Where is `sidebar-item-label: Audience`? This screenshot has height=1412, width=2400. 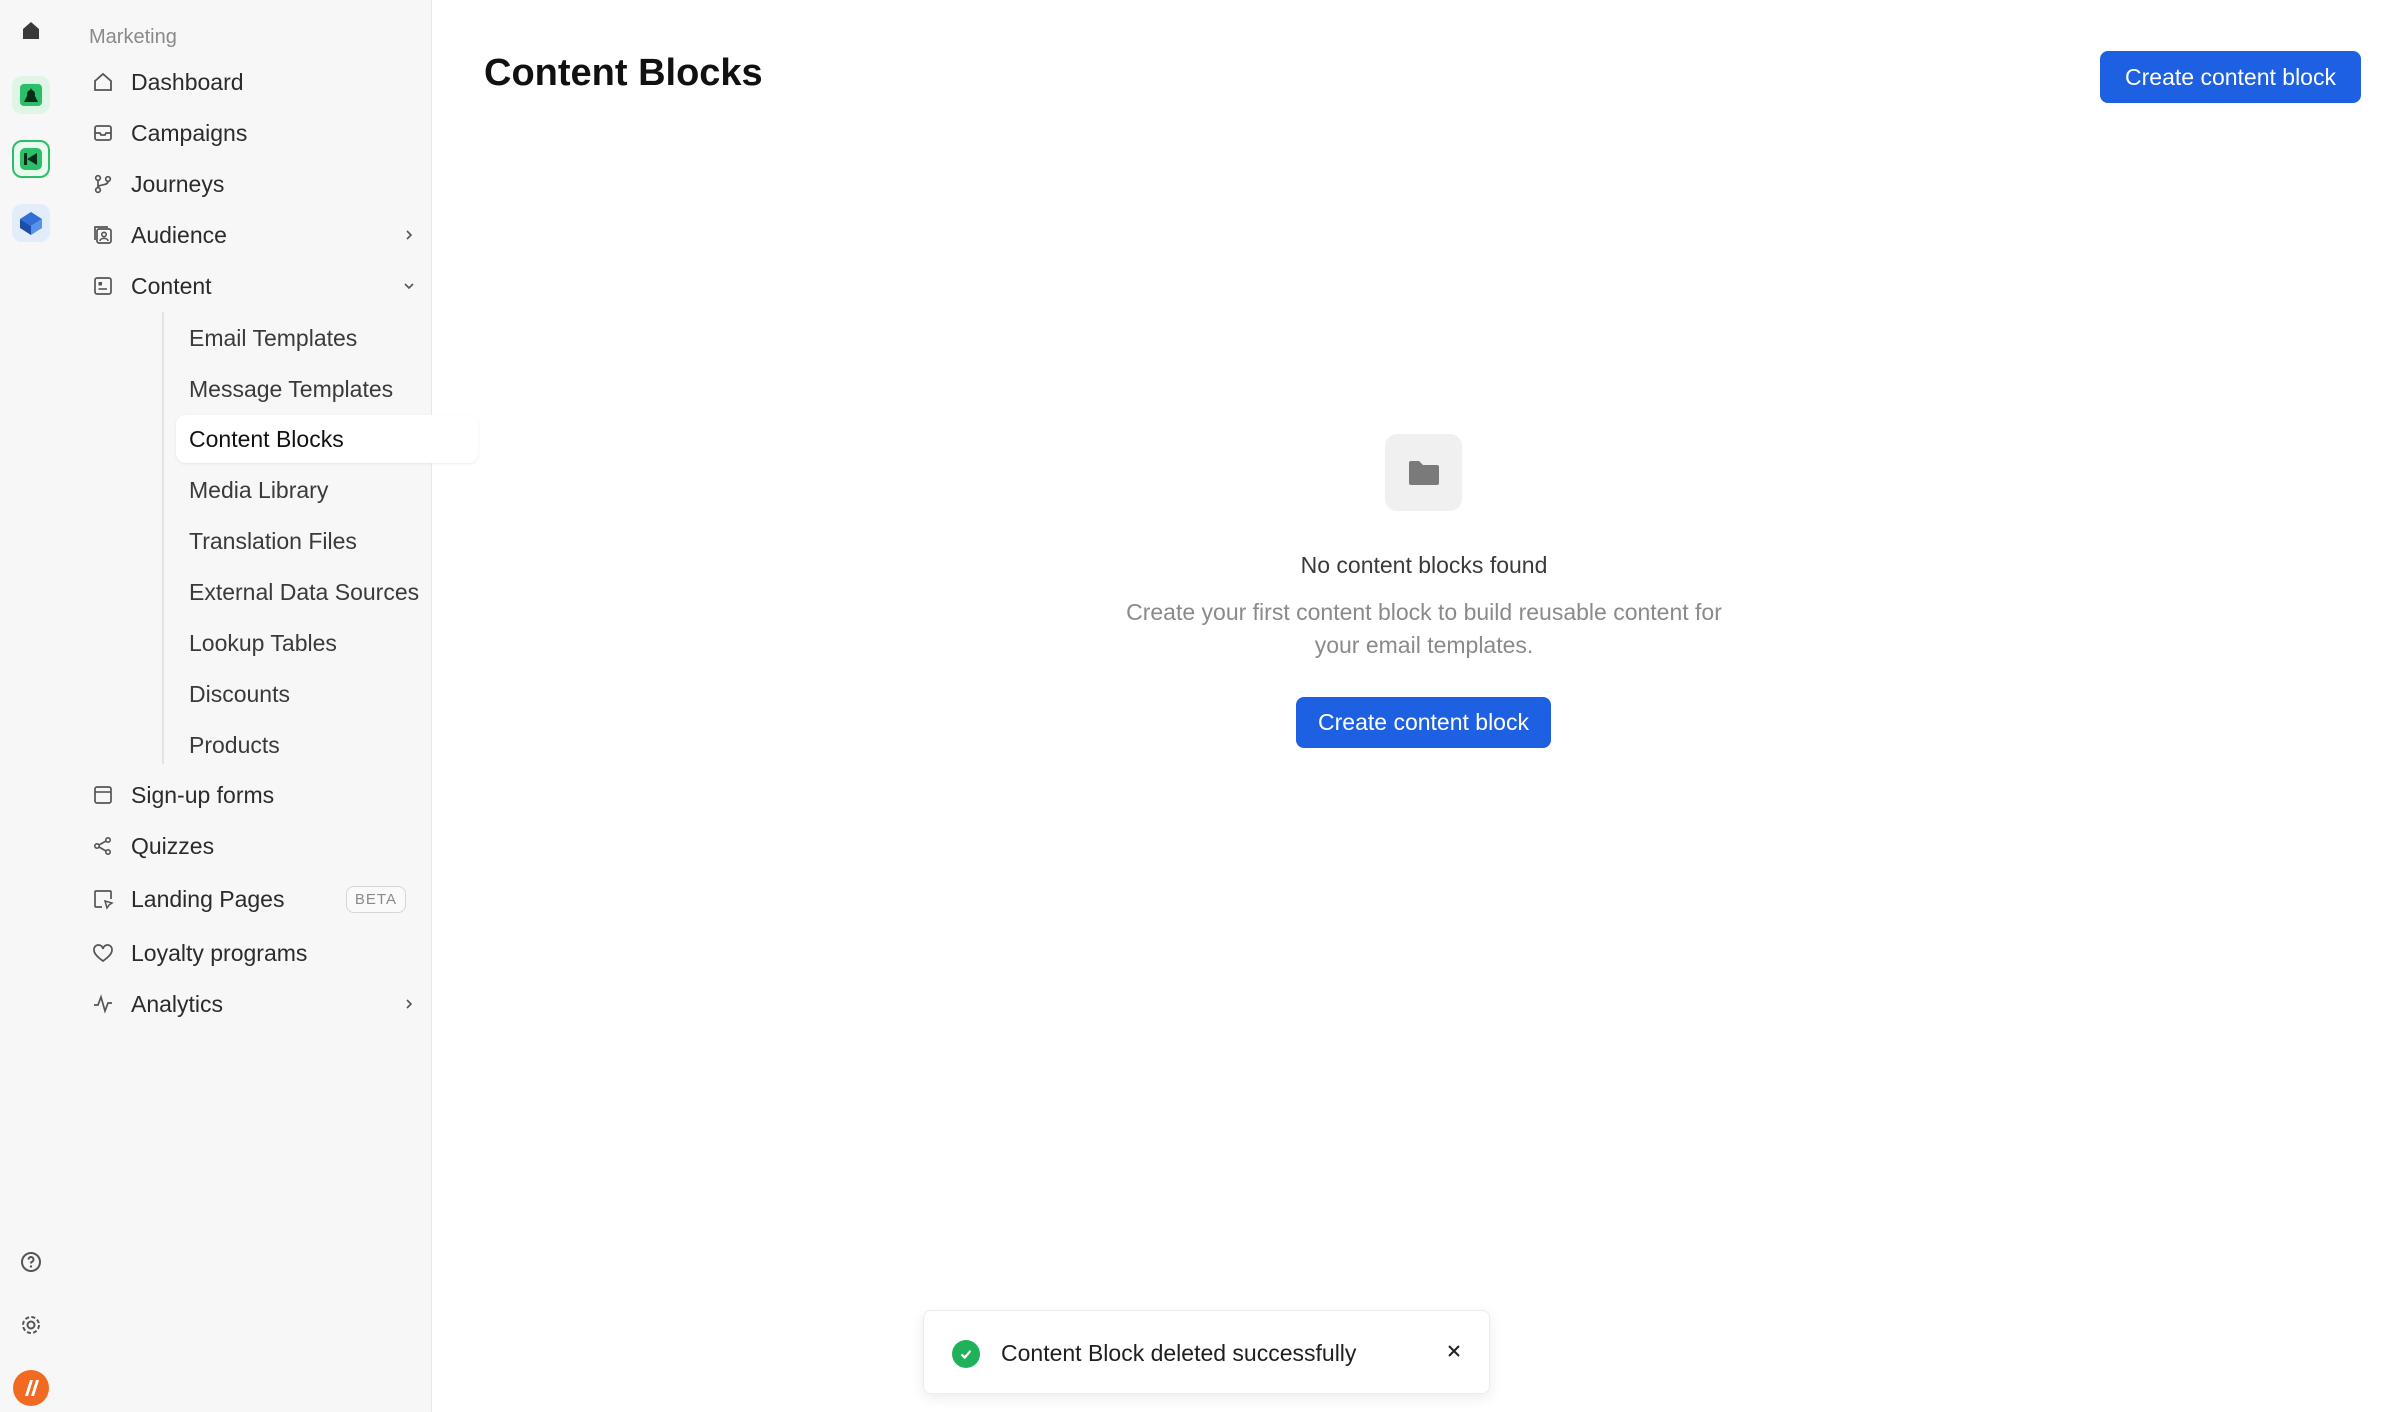 sidebar-item-label: Audience is located at coordinates (179, 234).